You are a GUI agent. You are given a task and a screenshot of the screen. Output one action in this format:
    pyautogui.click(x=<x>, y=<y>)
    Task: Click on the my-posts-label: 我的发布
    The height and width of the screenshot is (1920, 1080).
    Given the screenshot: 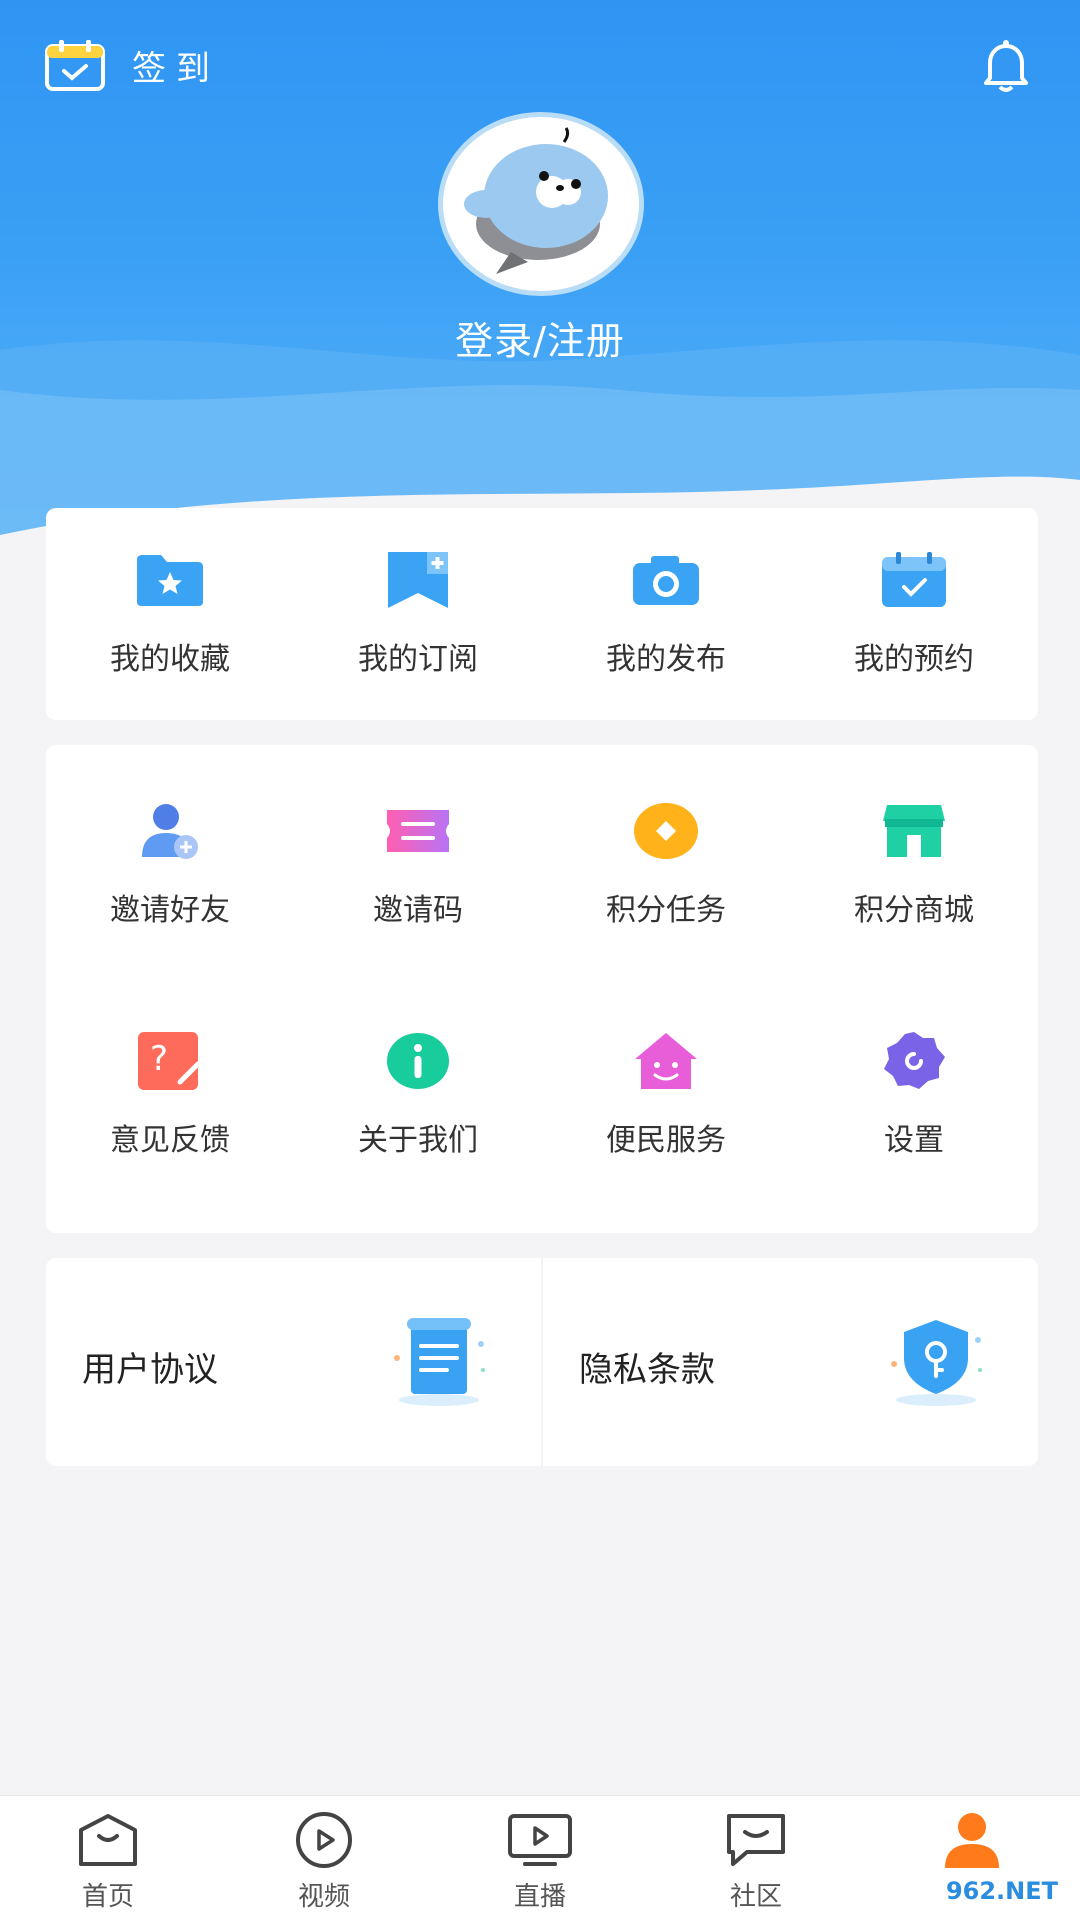 What is the action you would take?
    pyautogui.click(x=666, y=659)
    